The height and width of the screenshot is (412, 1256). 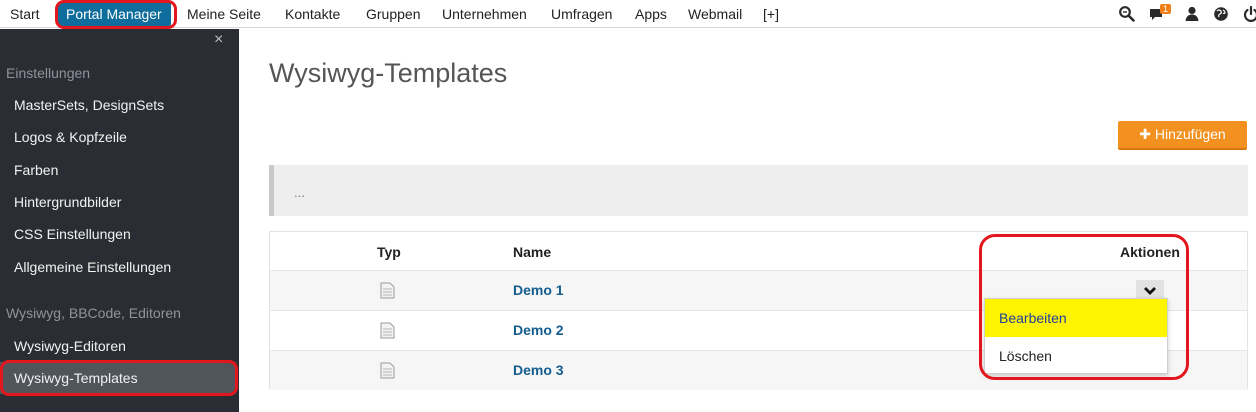 What do you see at coordinates (651, 14) in the screenshot?
I see `nav-apps: Apps` at bounding box center [651, 14].